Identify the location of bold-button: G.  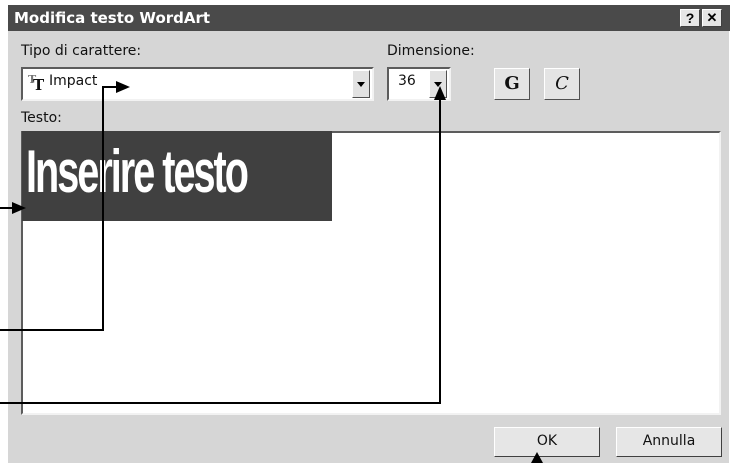
(512, 84).